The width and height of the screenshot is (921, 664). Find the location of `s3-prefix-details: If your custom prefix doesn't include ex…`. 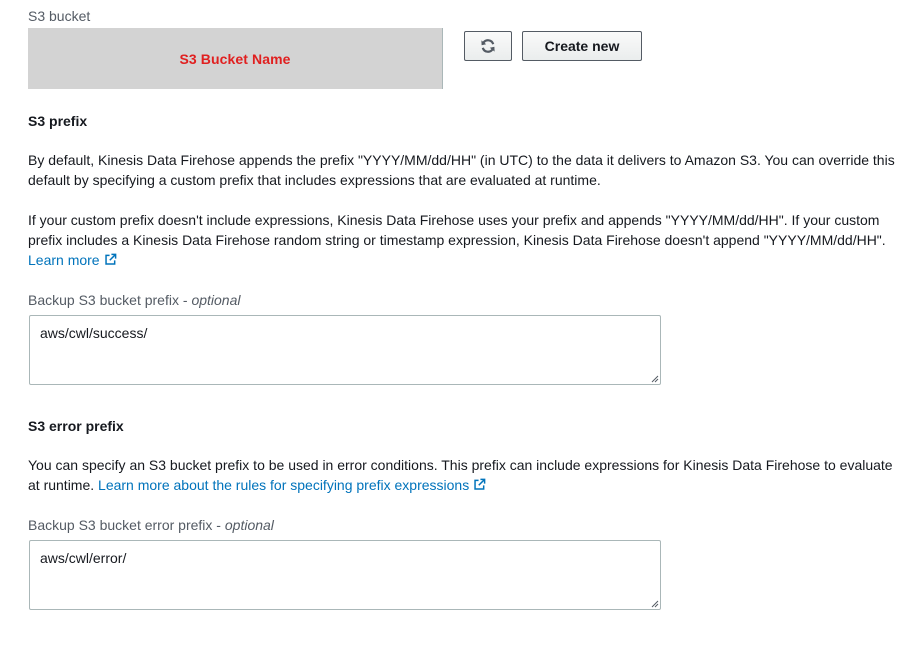

s3-prefix-details: If your custom prefix doesn't include ex… is located at coordinates (463, 240).